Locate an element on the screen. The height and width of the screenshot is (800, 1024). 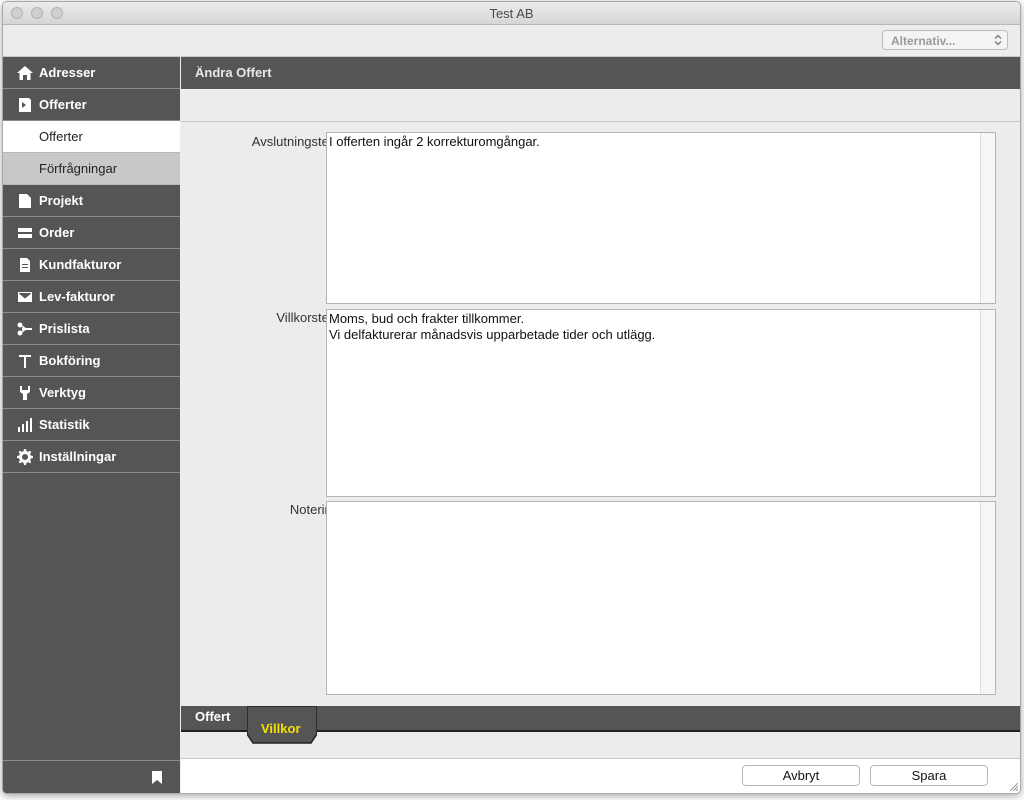
tab-label: Offert is located at coordinates (213, 716).